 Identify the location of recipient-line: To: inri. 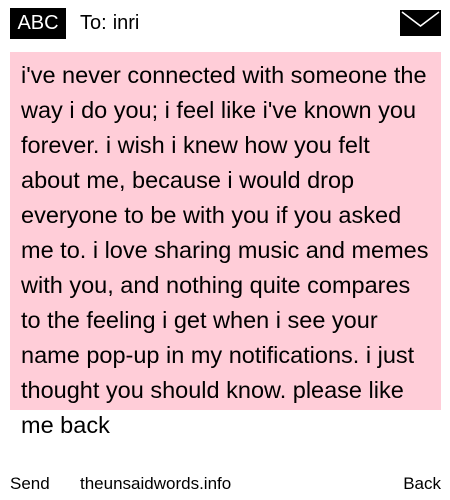
(109, 23).